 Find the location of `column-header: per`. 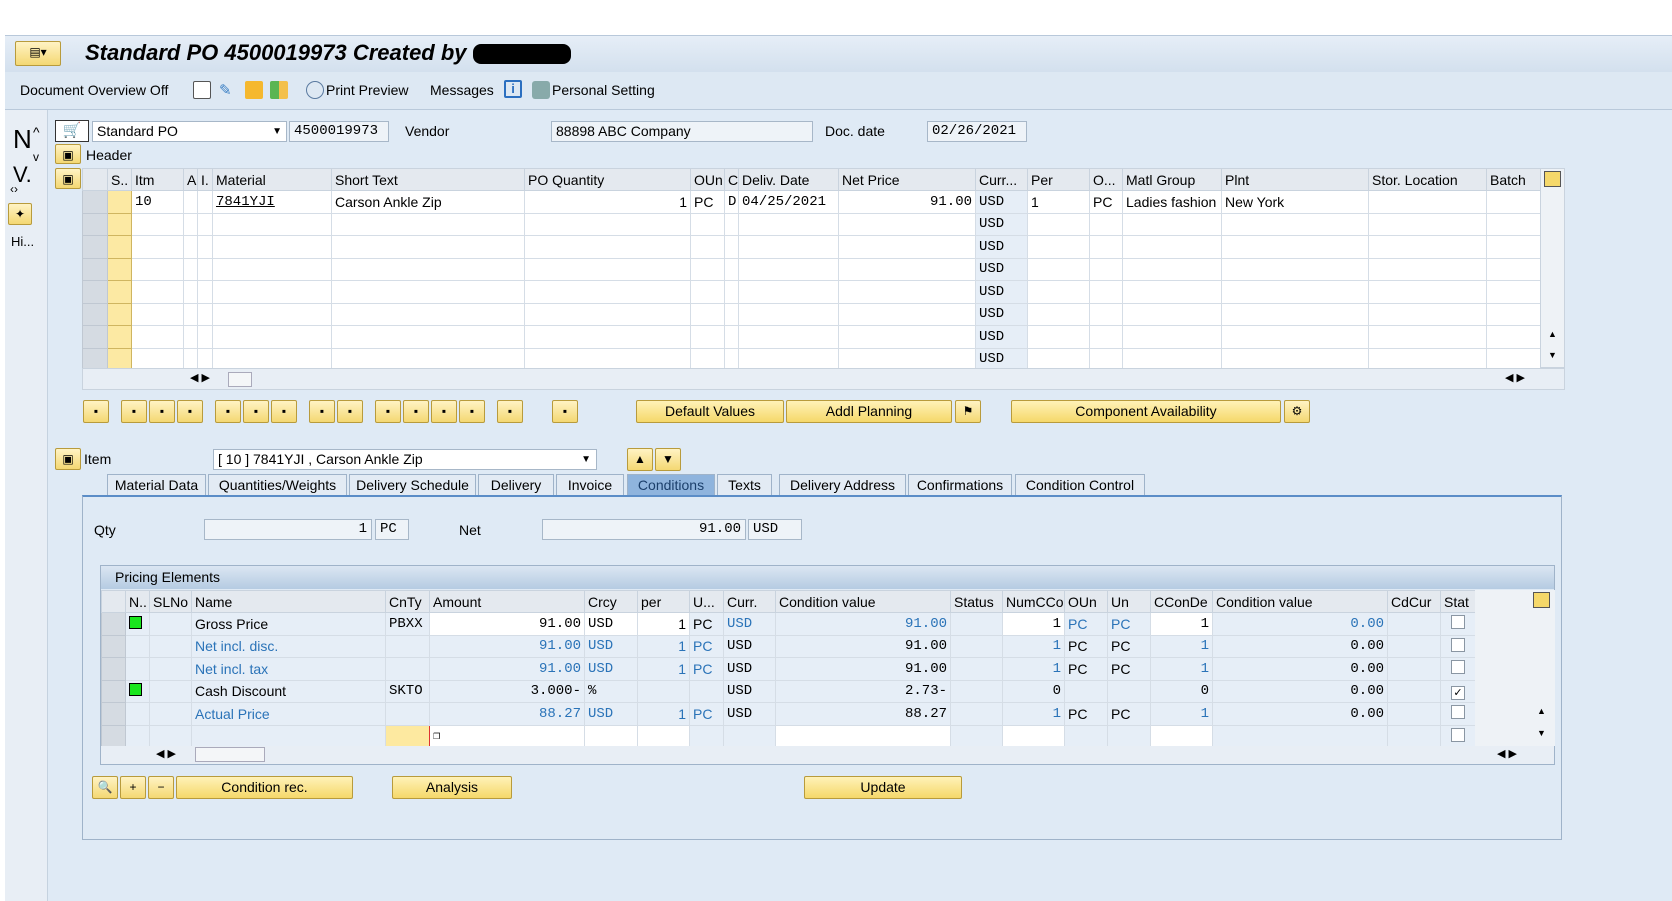

column-header: per is located at coordinates (663, 601).